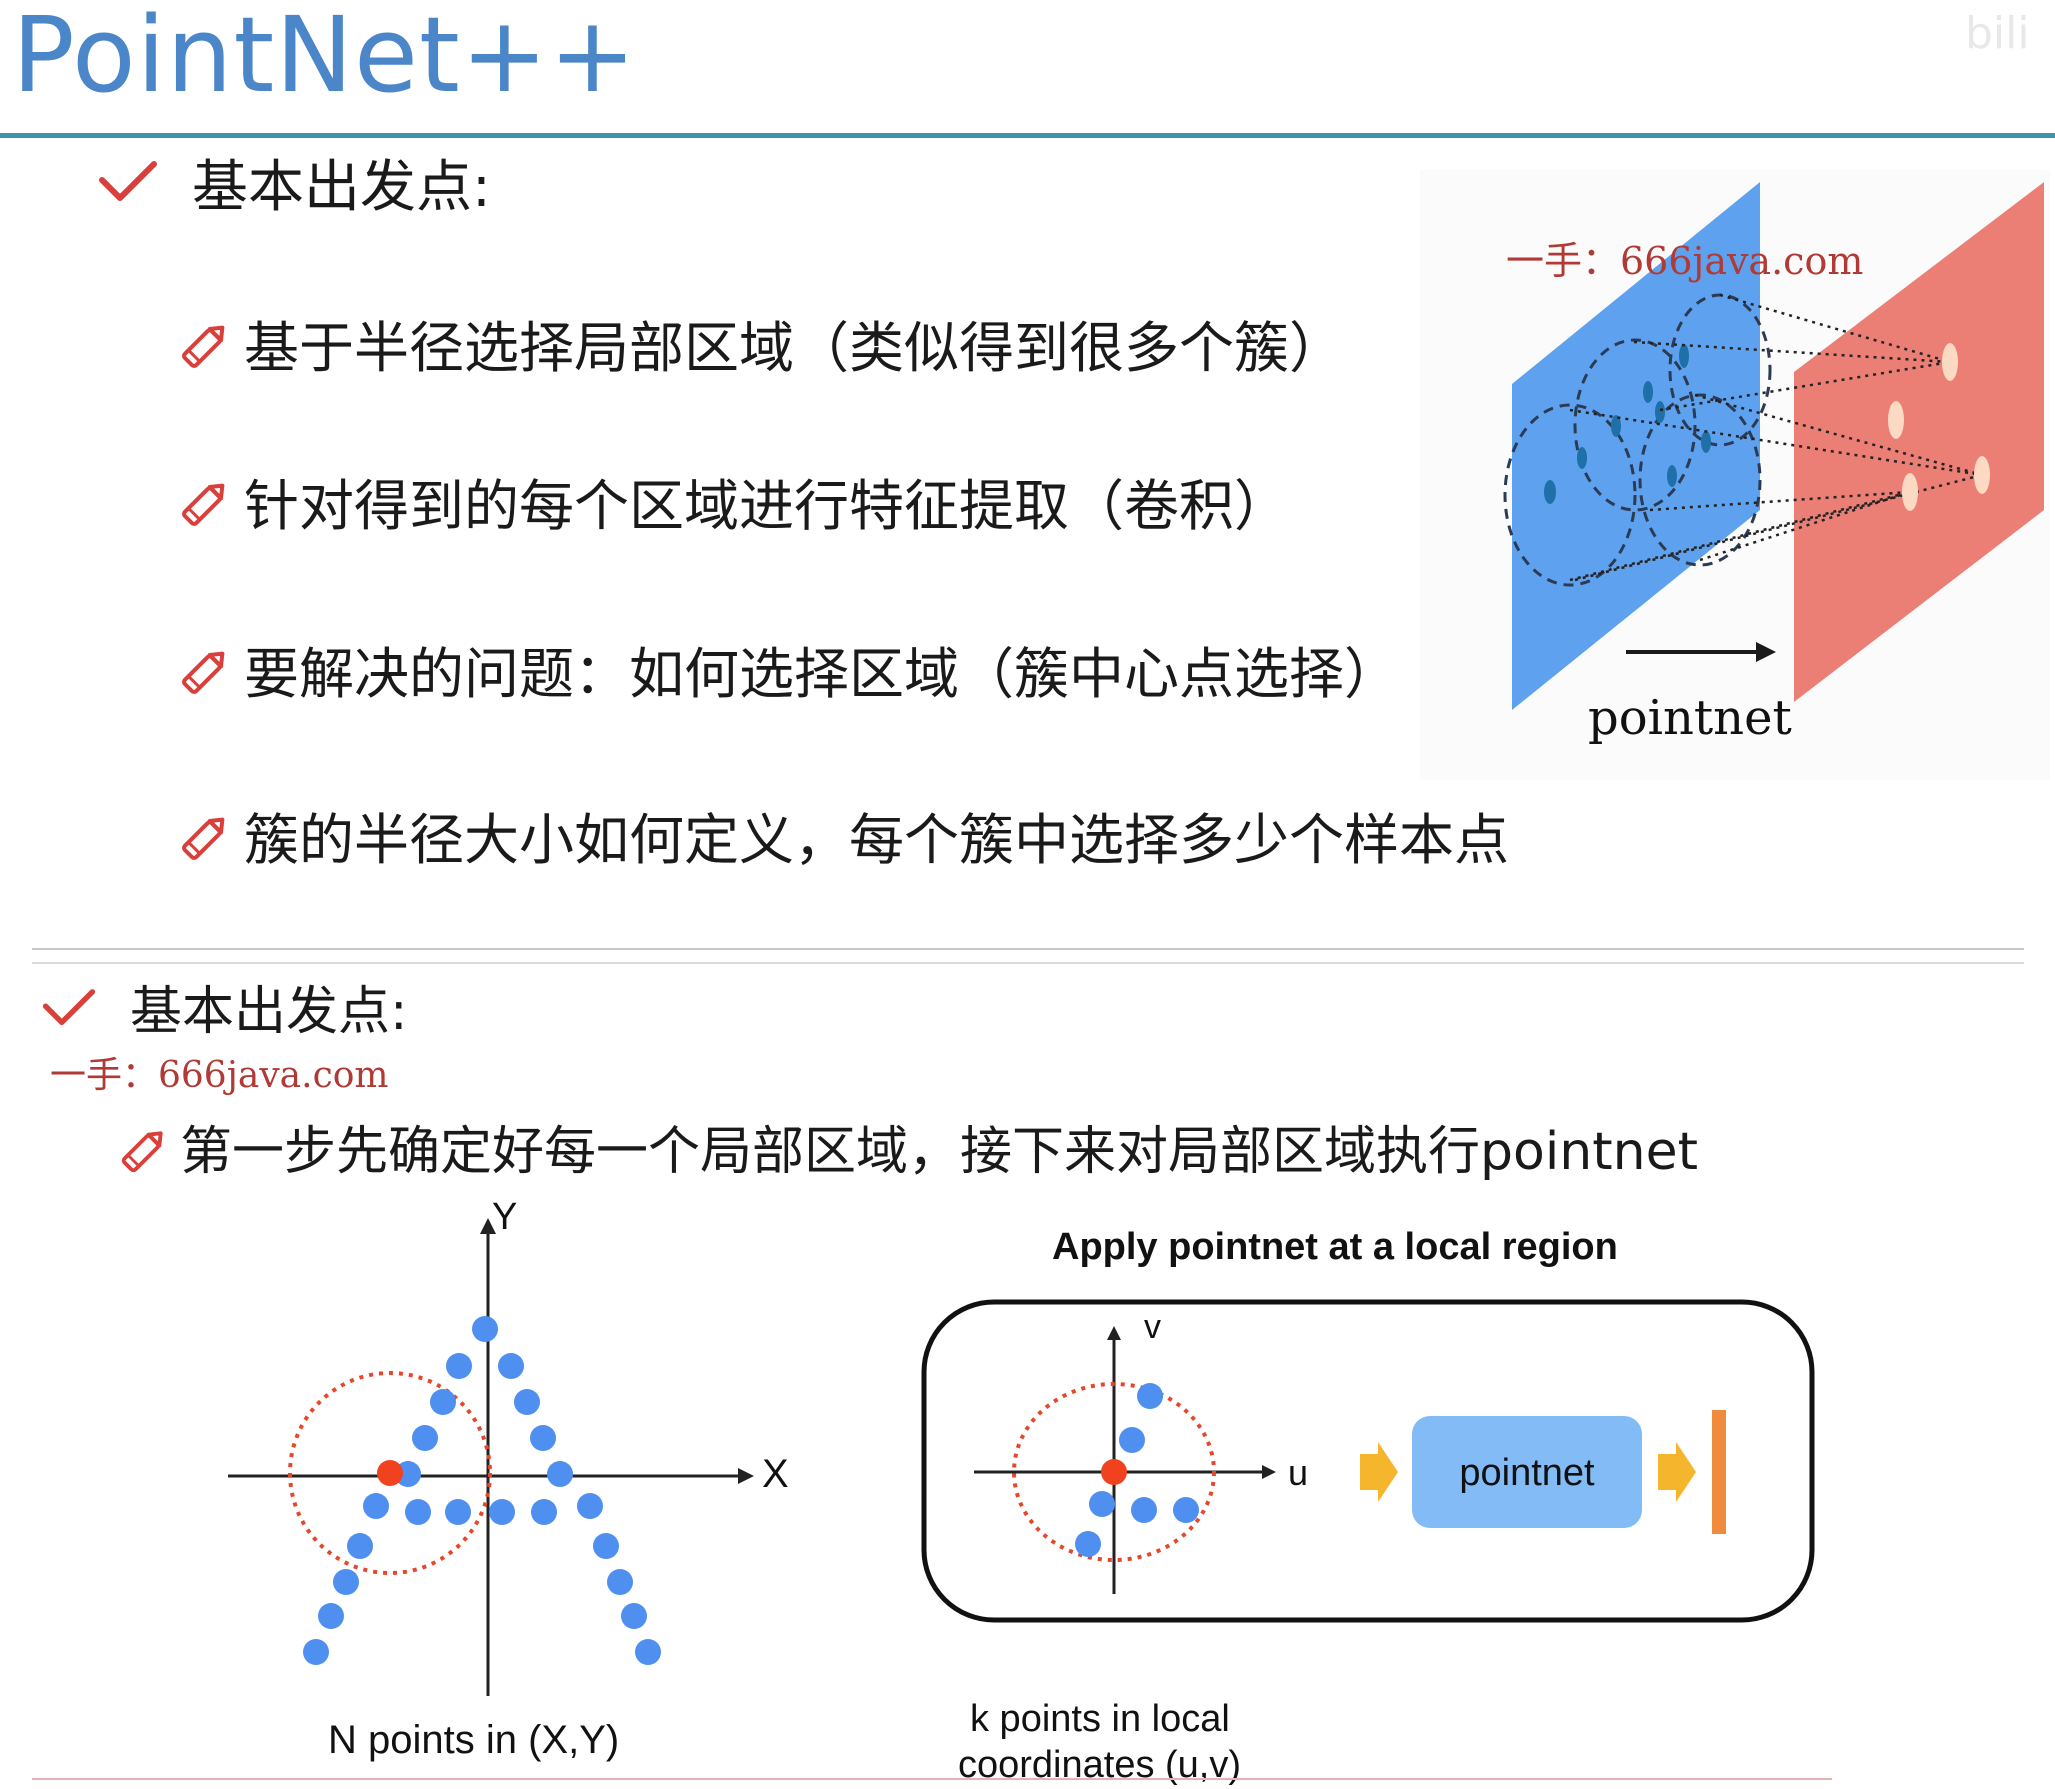 The image size is (2055, 1789). I want to click on u-axis-arrow-icon, so click(1269, 1472).